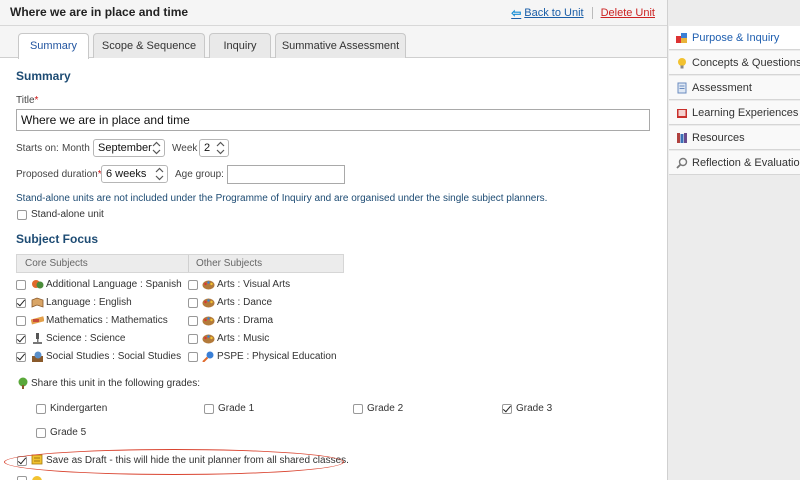 This screenshot has height=480, width=800. Describe the element at coordinates (59, 174) in the screenshot. I see `duration-label: Proposed duration*` at that location.